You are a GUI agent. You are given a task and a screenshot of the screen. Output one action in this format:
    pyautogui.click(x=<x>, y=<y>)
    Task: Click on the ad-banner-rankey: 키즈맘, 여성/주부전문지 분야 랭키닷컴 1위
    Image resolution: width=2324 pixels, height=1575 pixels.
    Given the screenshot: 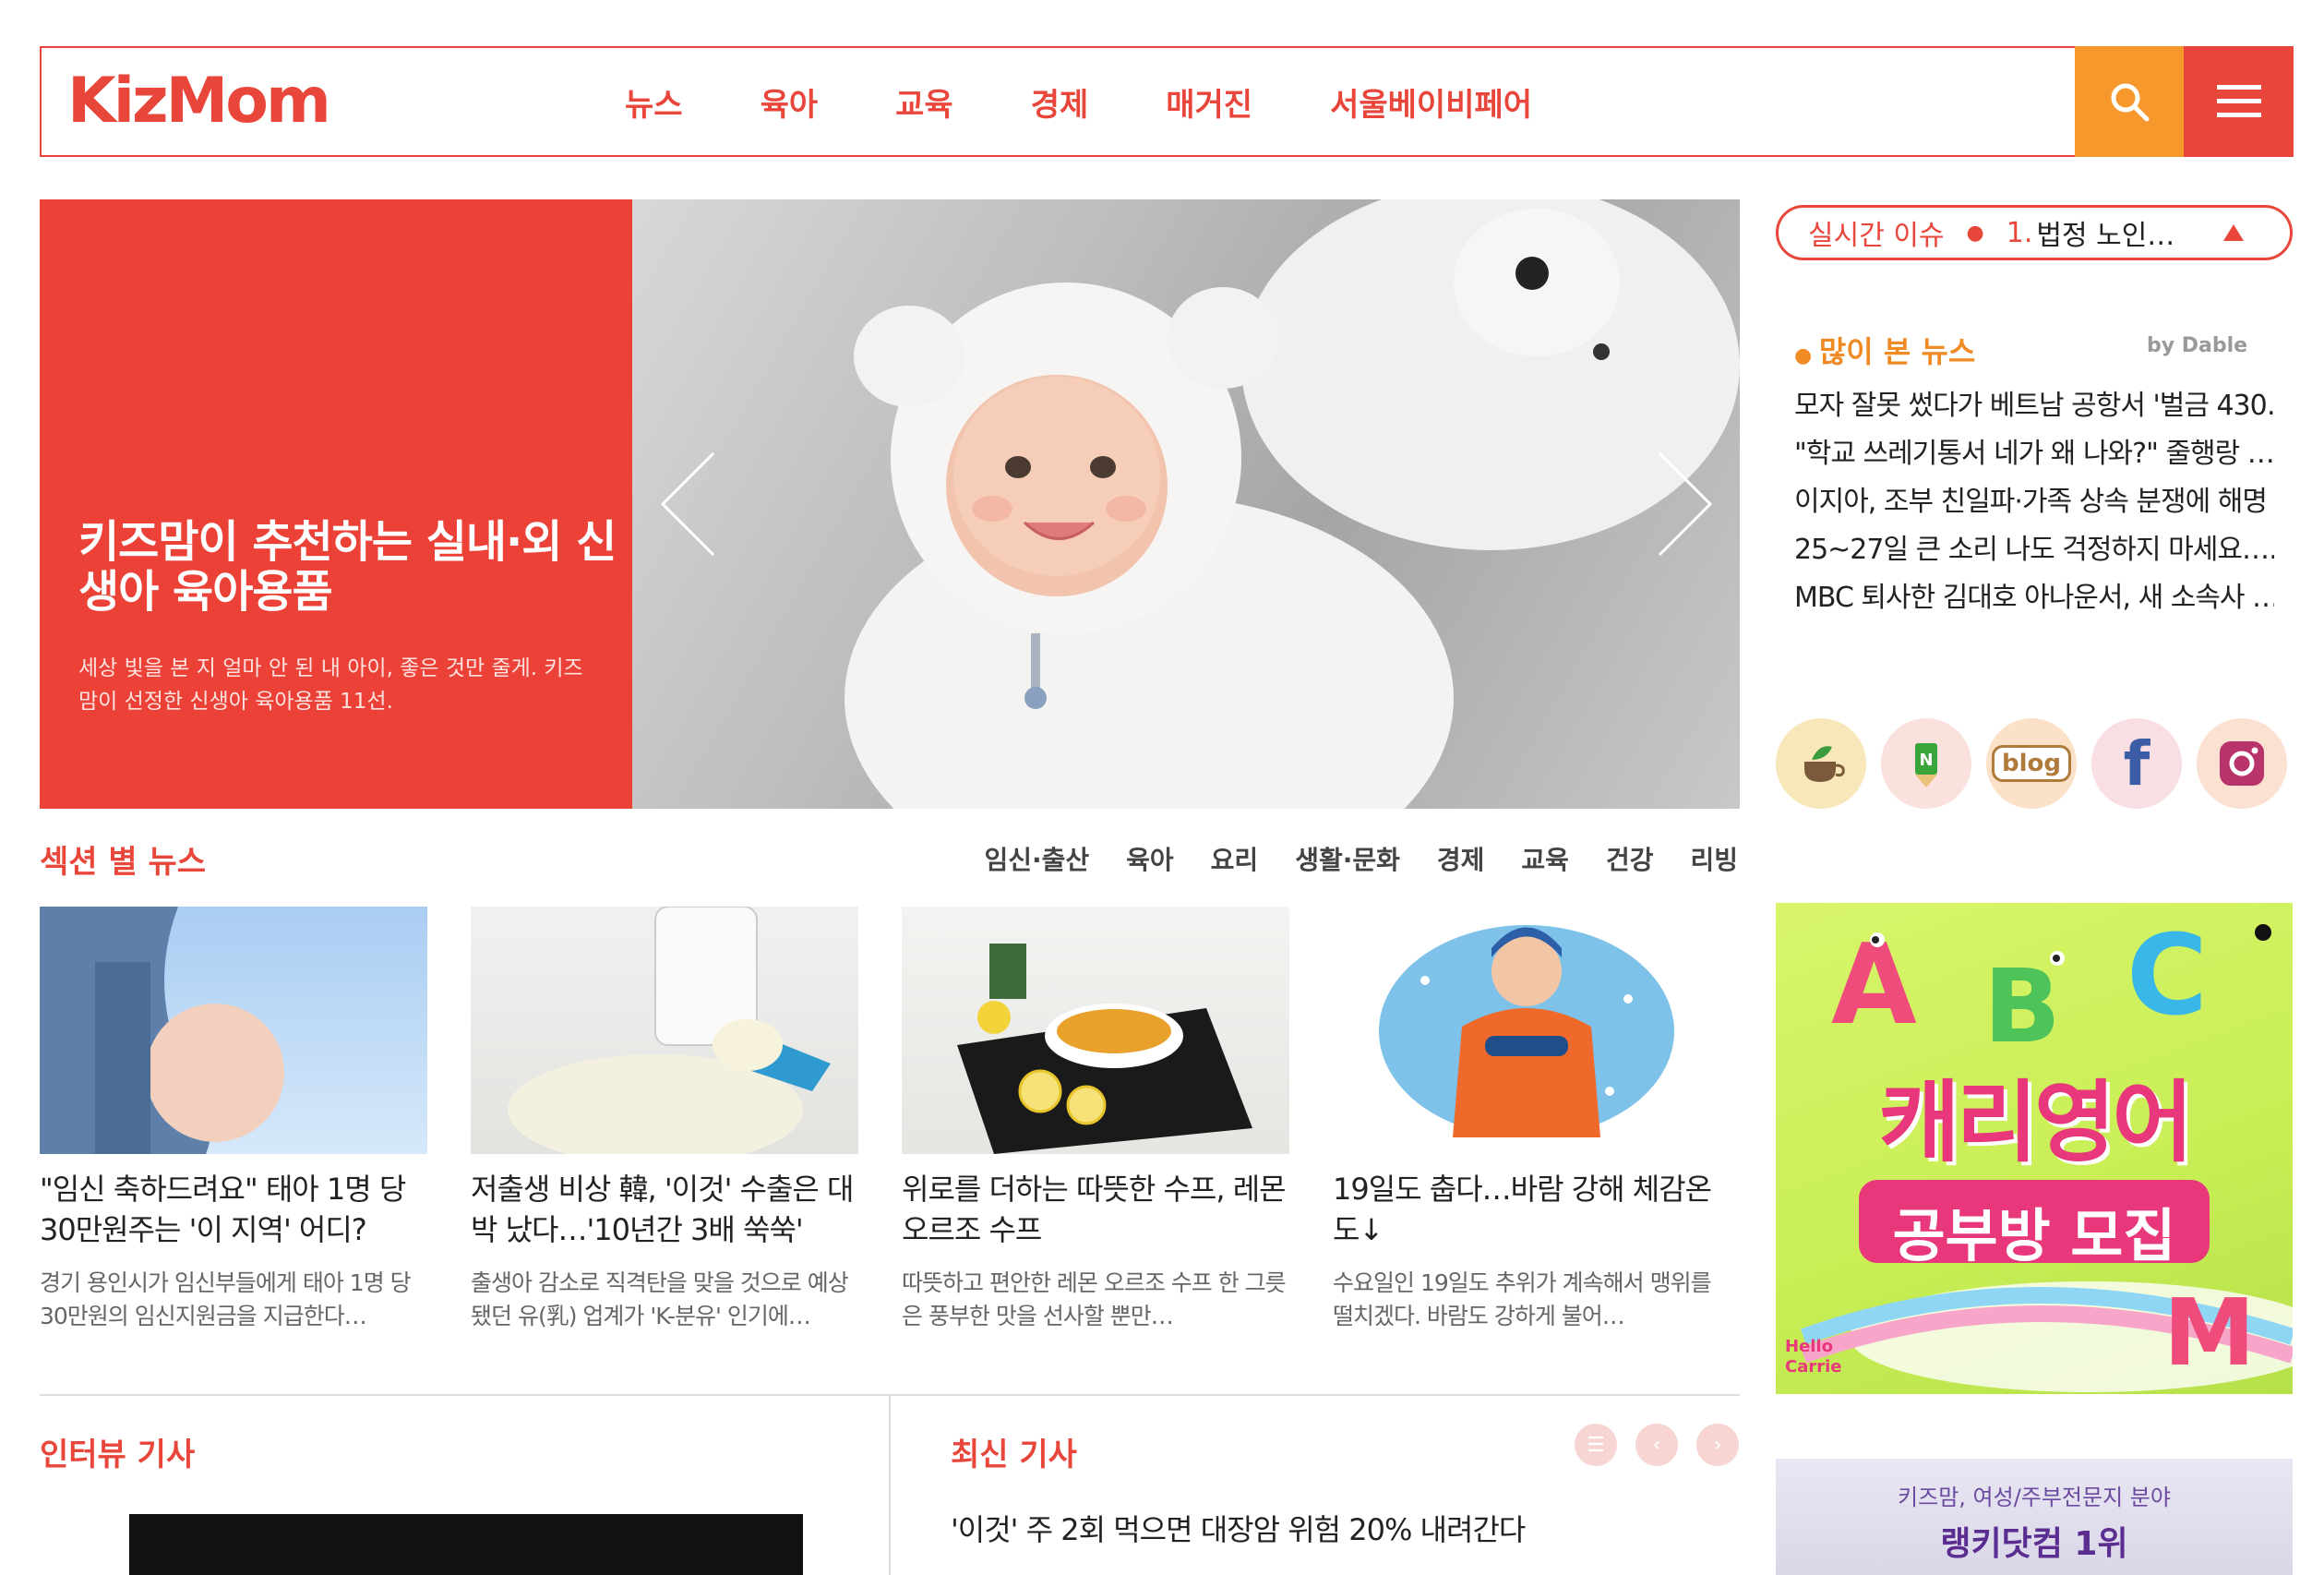 What is the action you would take?
    pyautogui.click(x=2034, y=1517)
    